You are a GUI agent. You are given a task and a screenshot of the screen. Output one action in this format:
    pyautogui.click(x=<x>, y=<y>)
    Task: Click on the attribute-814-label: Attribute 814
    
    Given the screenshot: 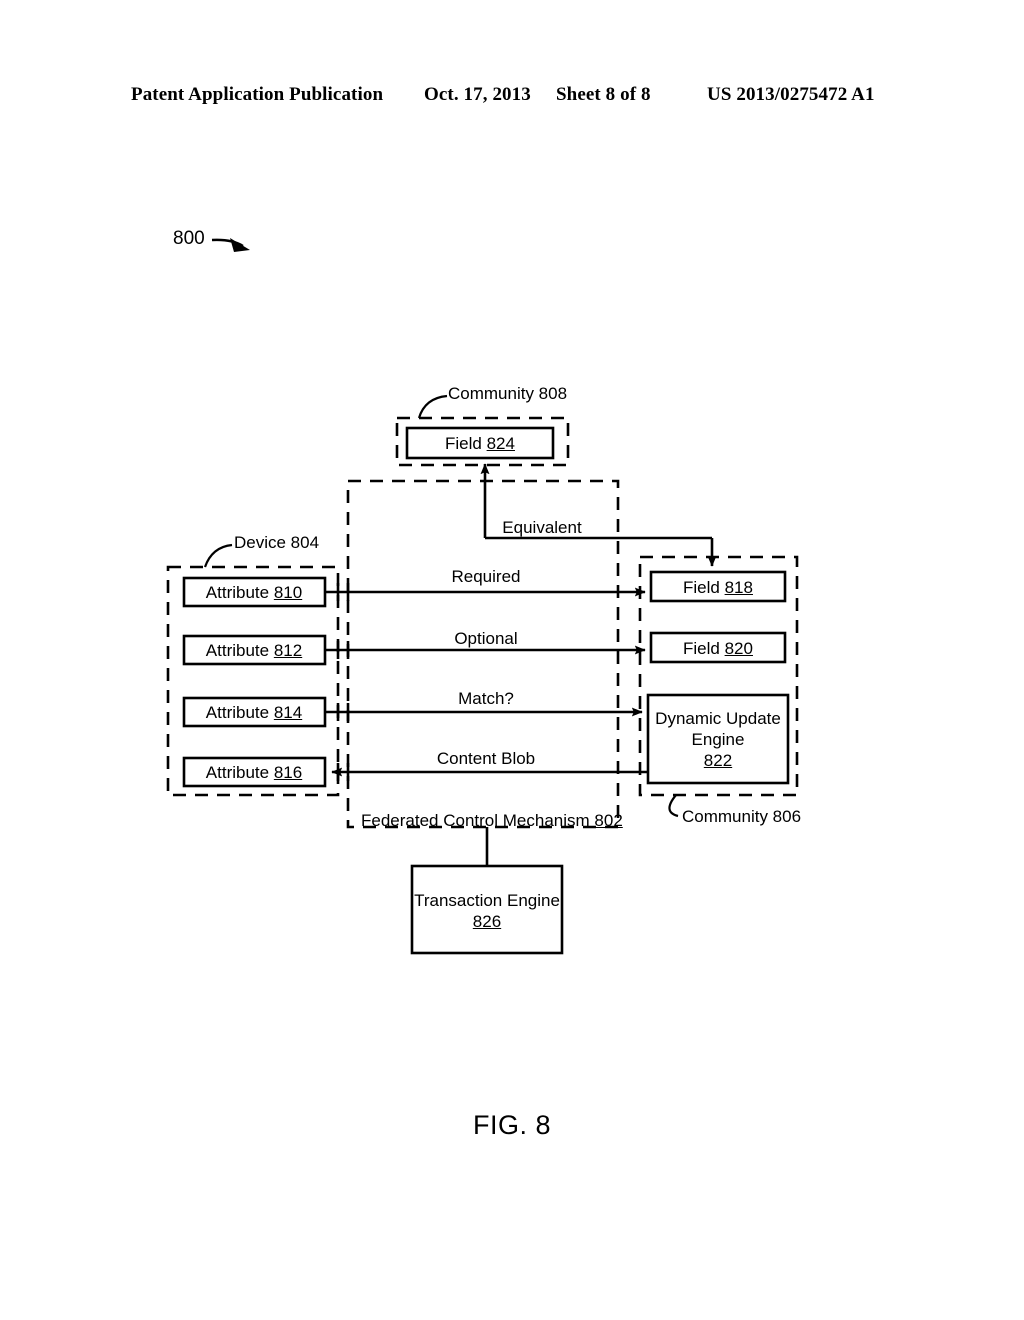 What is the action you would take?
    pyautogui.click(x=254, y=712)
    